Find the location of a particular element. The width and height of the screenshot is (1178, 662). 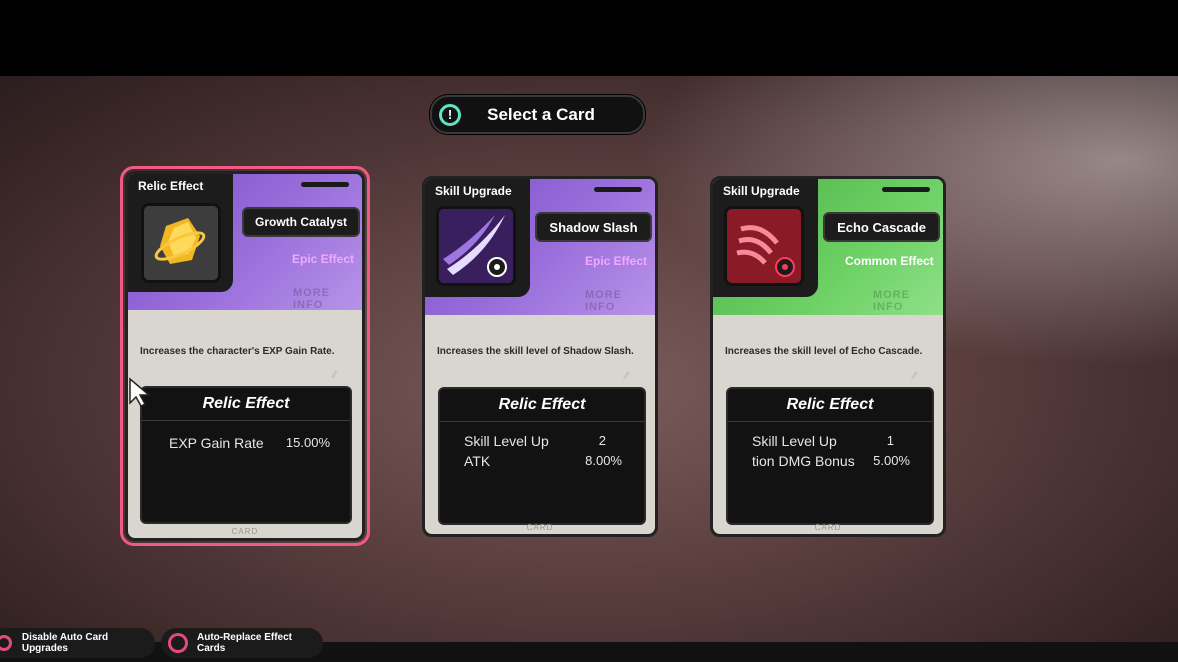

disable-auto-upgrades-button: Disable Auto Card Upgrades is located at coordinates (77, 643).